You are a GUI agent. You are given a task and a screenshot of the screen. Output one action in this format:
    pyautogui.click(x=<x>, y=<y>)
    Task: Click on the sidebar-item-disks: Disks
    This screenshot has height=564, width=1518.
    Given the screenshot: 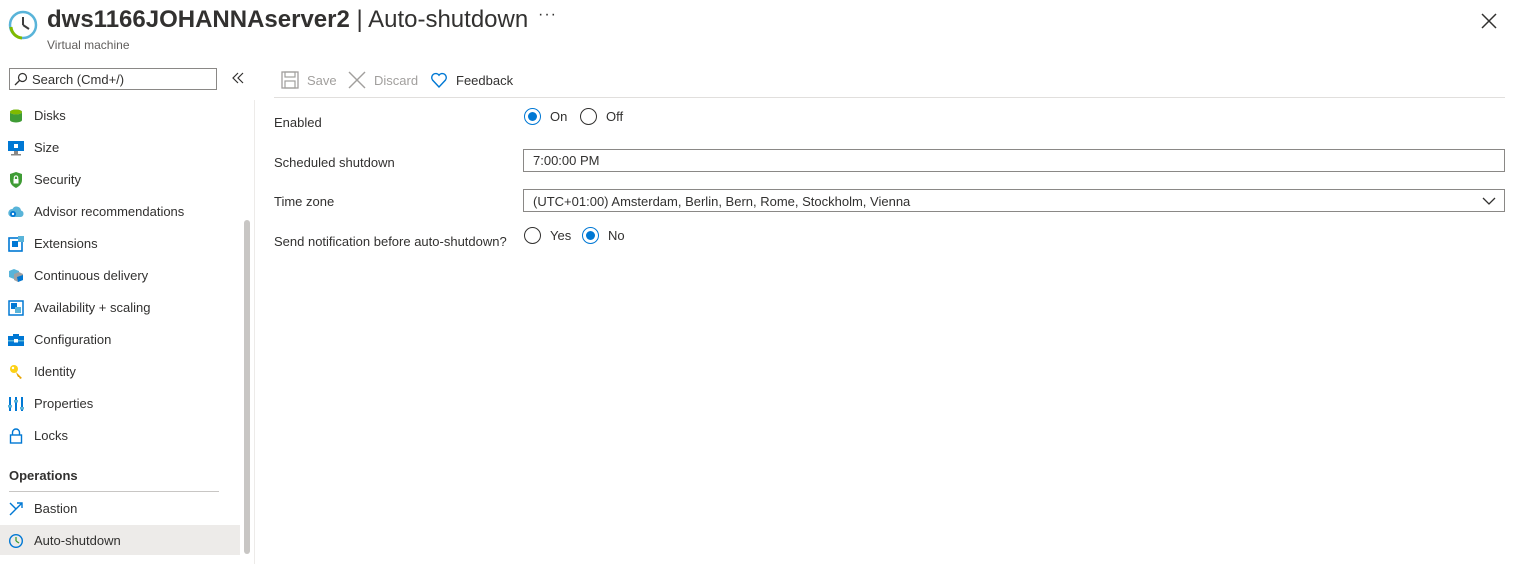 What is the action you would take?
    pyautogui.click(x=120, y=115)
    